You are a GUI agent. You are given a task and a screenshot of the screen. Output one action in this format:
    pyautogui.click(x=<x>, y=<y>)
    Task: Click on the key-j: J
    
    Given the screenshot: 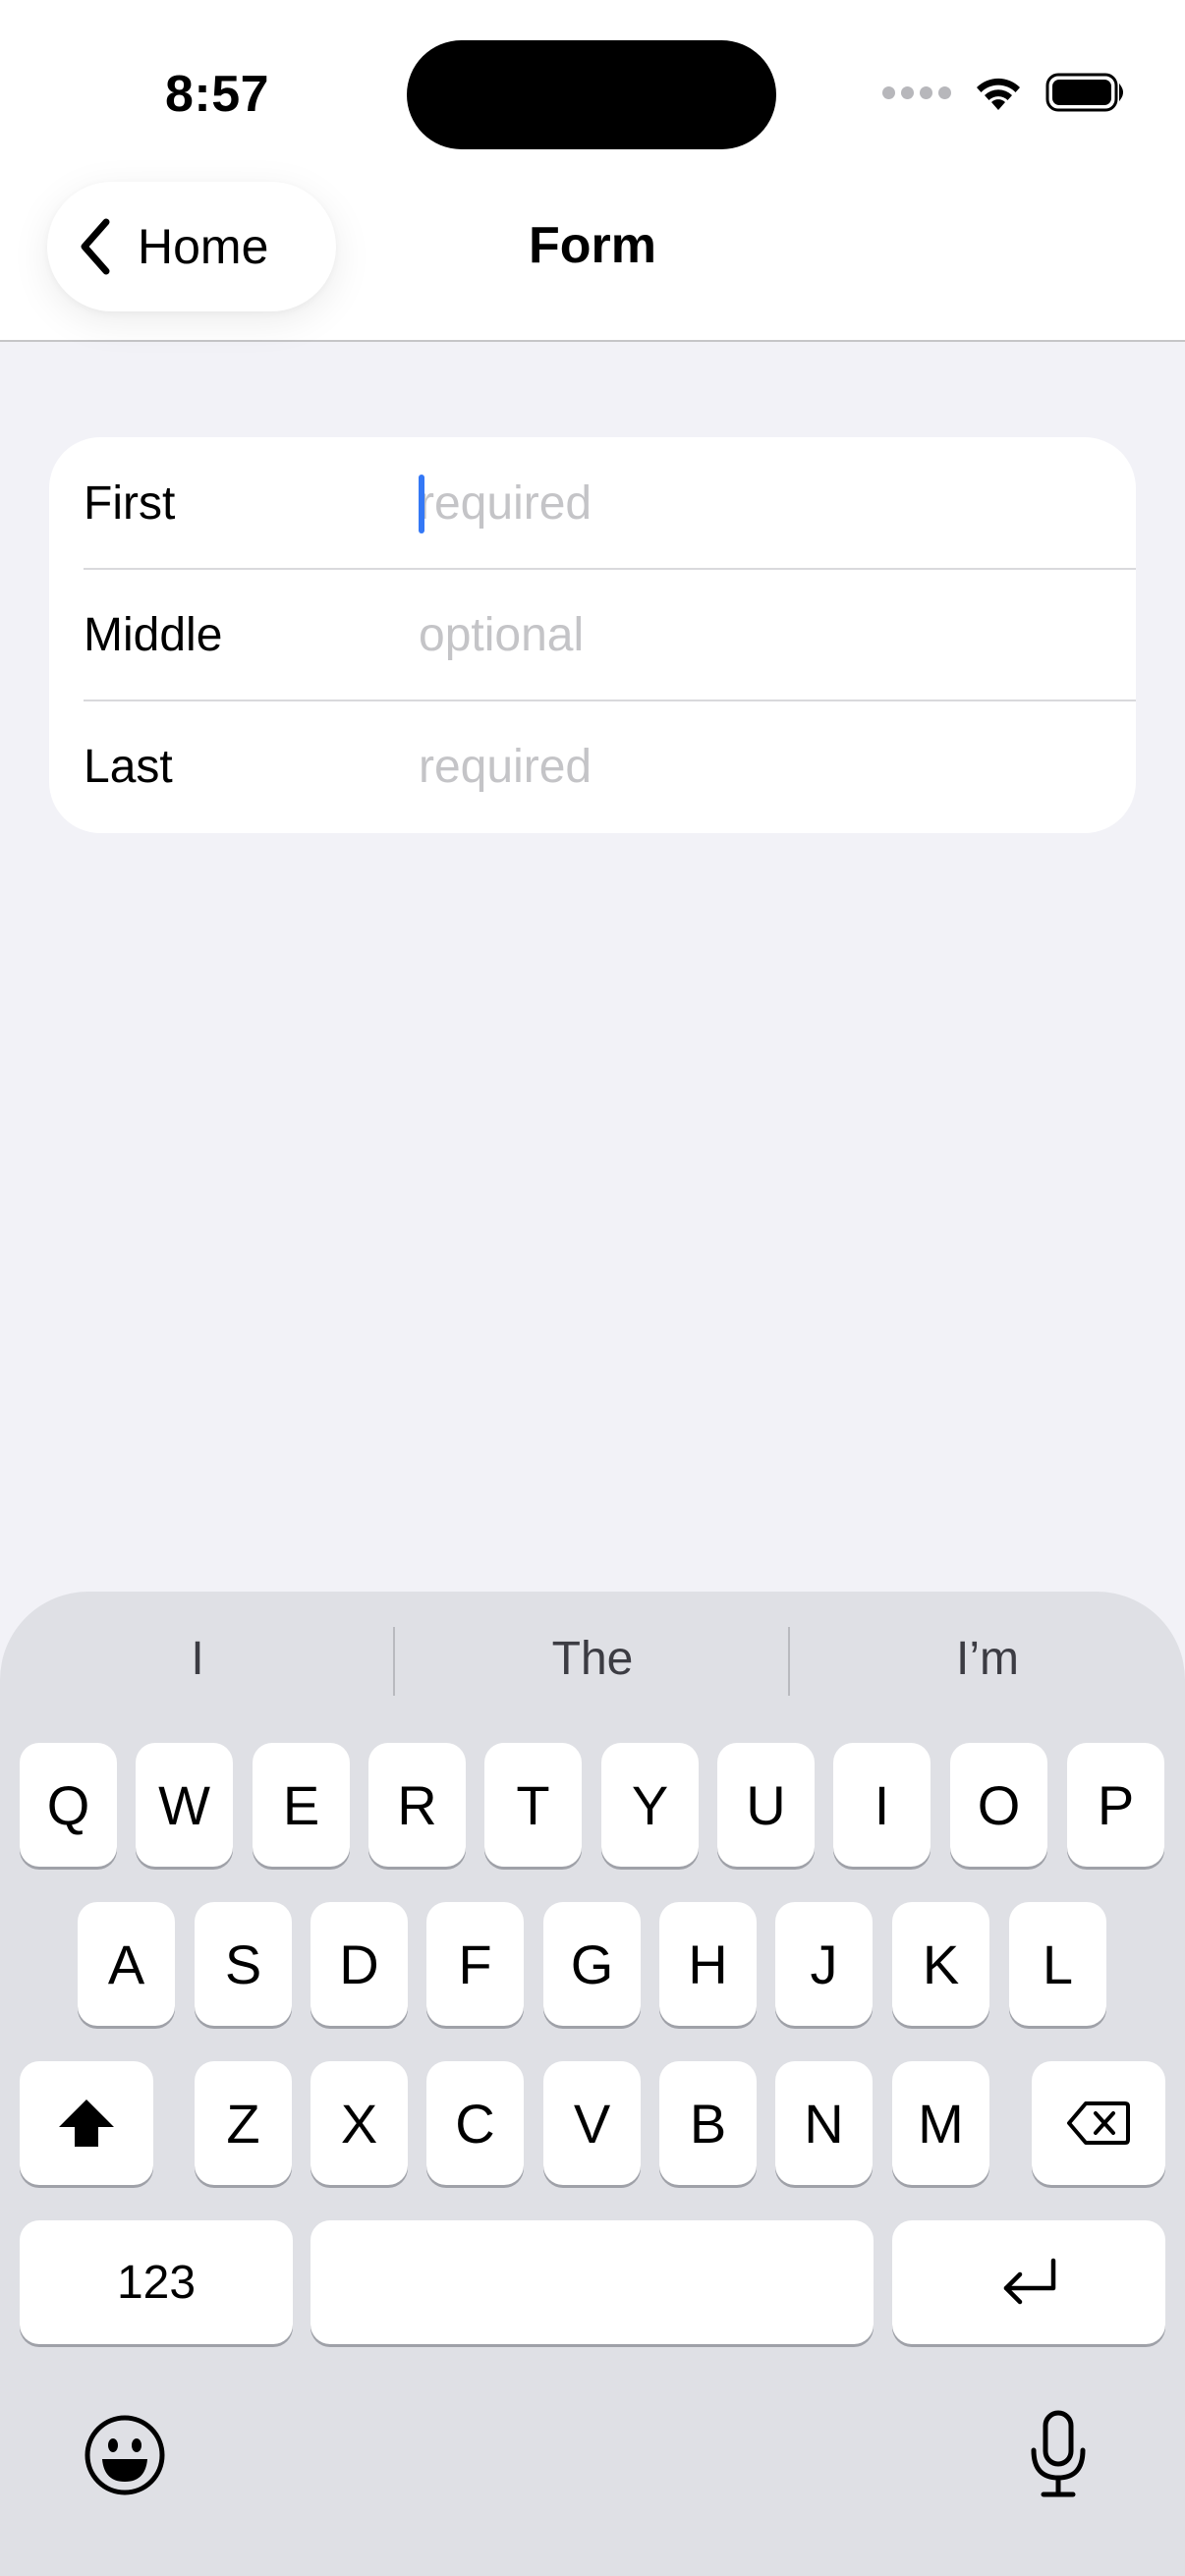 What is the action you would take?
    pyautogui.click(x=824, y=1964)
    